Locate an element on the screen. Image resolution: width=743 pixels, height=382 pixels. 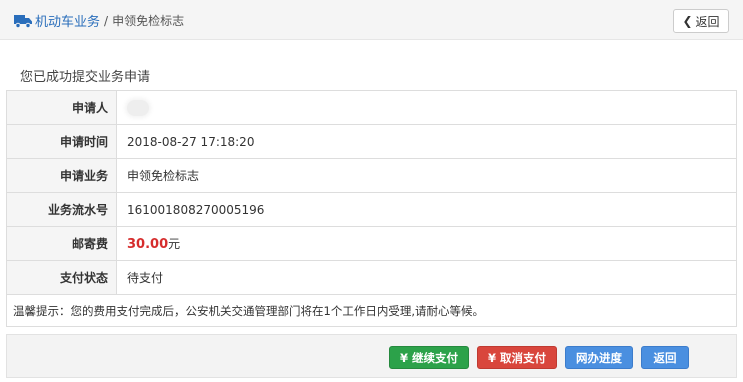
postage-unit: 元 is located at coordinates (174, 244).